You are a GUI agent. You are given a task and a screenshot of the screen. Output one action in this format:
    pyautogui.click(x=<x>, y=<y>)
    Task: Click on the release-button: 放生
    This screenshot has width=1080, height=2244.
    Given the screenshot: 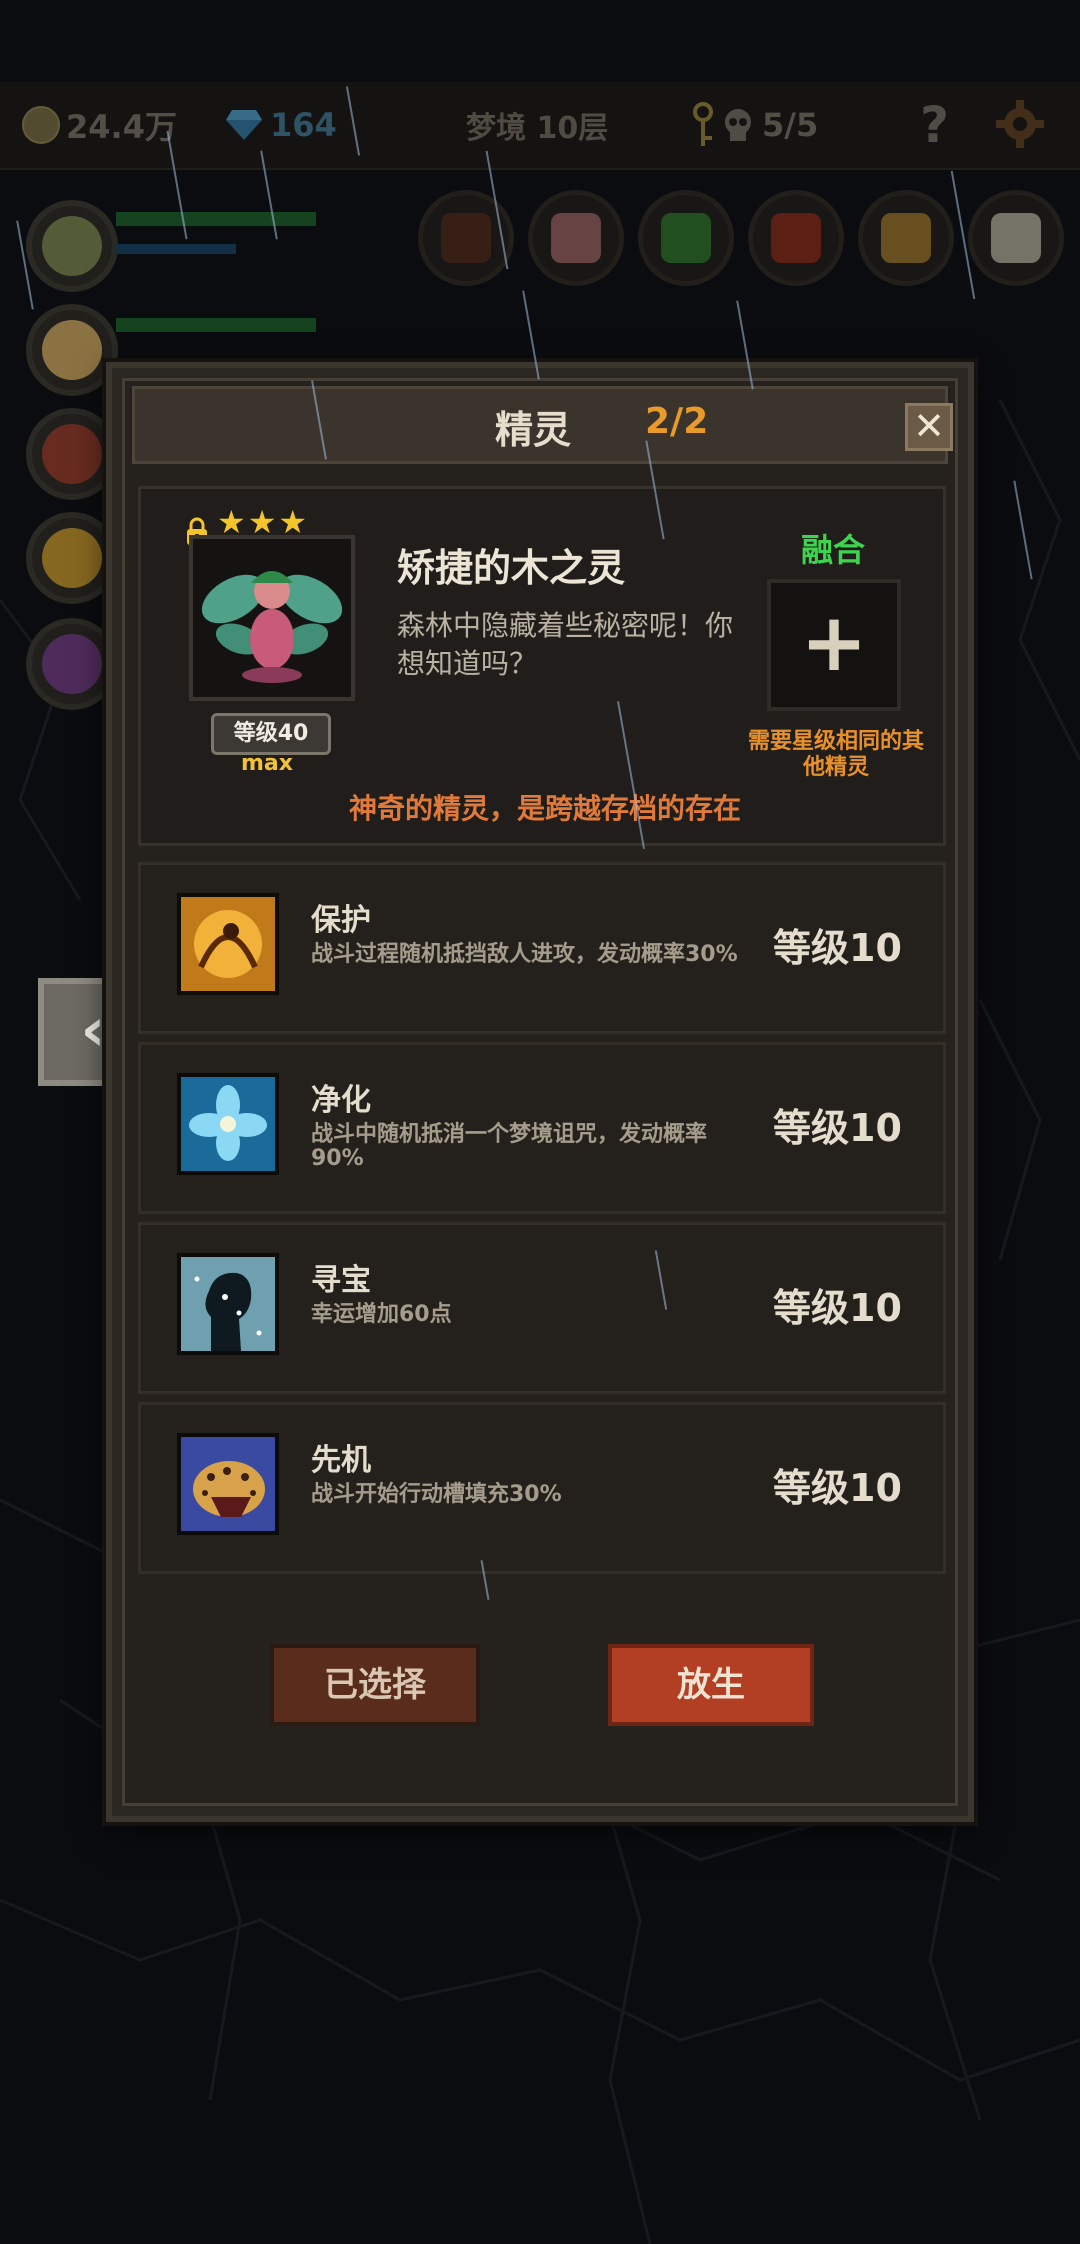 What is the action you would take?
    pyautogui.click(x=711, y=1685)
    